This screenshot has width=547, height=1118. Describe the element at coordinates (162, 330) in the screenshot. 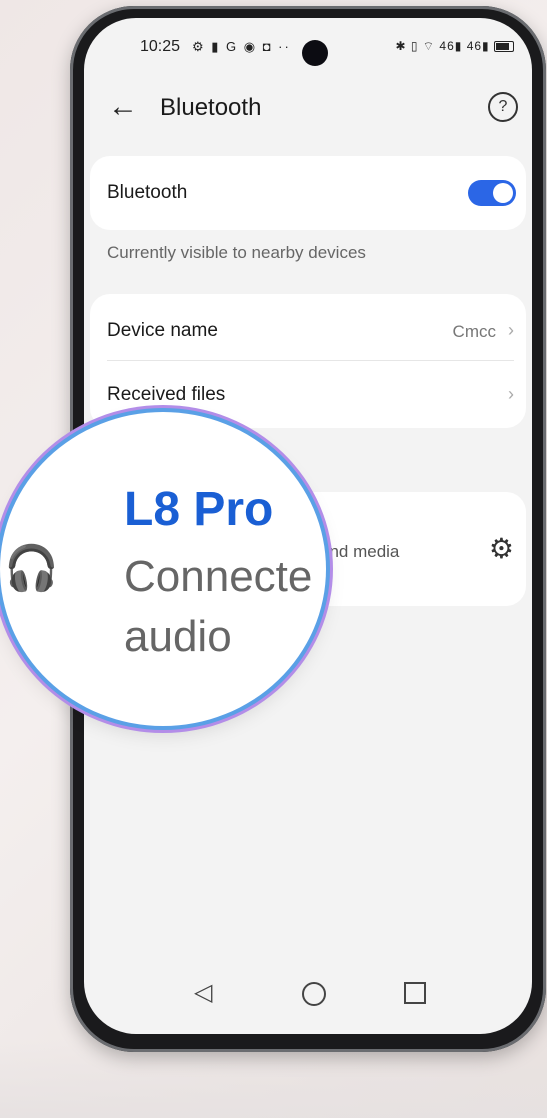

I see `device-name-label: Device name` at that location.